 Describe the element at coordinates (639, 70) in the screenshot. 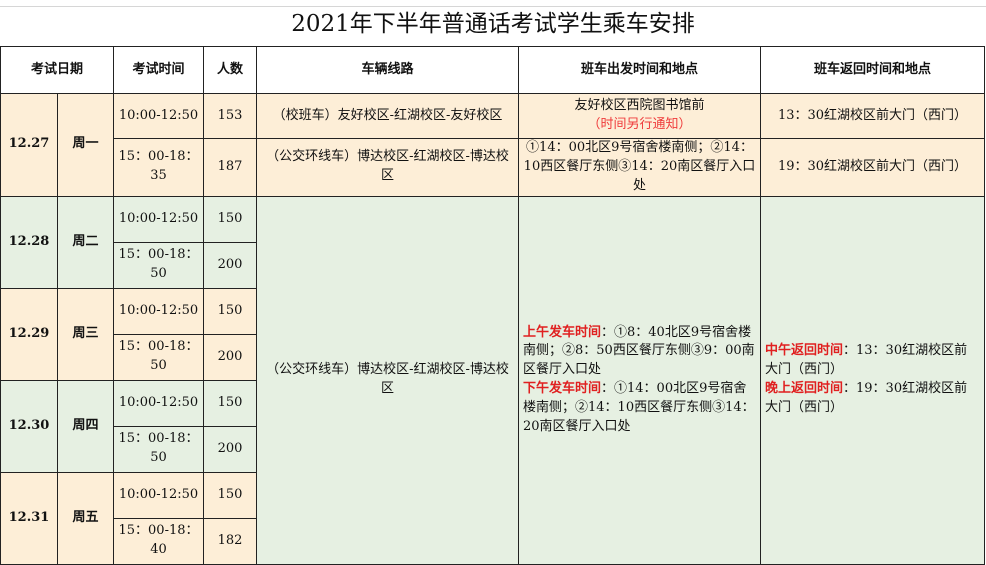

I see `header-departure: 班车出发时间和地点` at that location.